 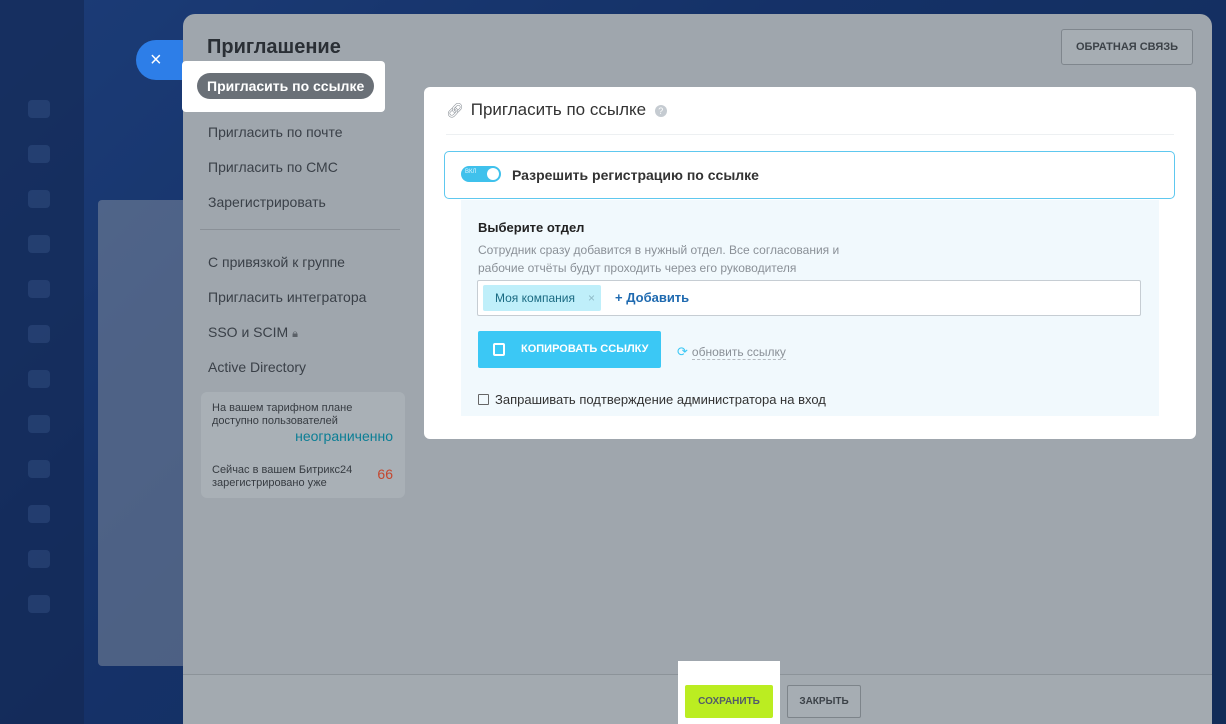 What do you see at coordinates (729, 701) in the screenshot?
I see `save-button: СОХРАНИТЬ` at bounding box center [729, 701].